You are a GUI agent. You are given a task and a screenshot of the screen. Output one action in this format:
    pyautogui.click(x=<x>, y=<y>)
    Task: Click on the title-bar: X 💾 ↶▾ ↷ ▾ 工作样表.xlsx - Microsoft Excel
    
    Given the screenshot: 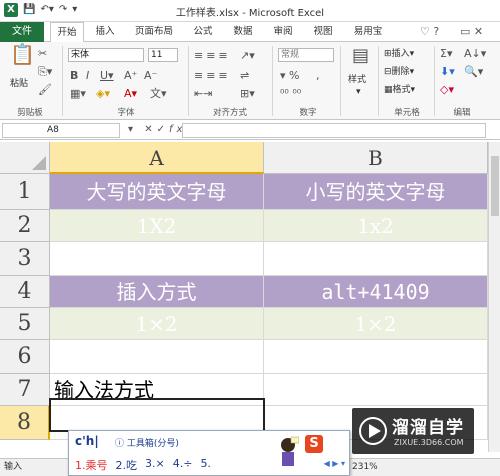 What is the action you would take?
    pyautogui.click(x=250, y=11)
    